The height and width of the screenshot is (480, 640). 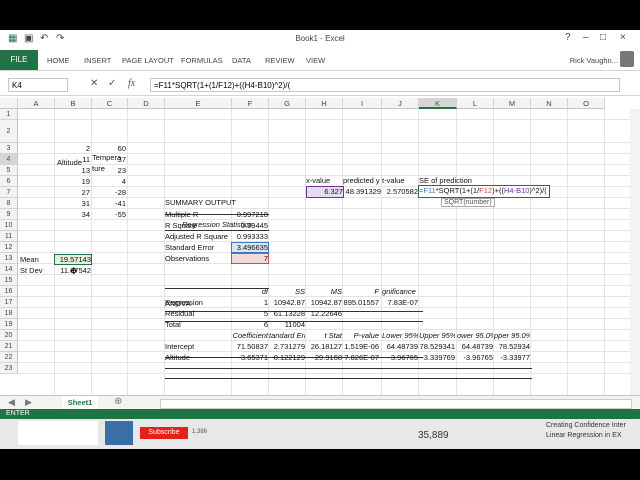 I want to click on anova-header: SS, so click(x=287, y=291).